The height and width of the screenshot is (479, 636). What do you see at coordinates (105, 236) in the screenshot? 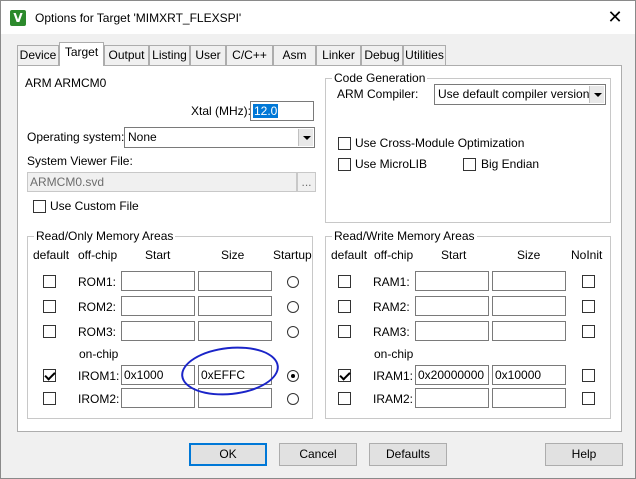
I see `ro-memory-title: Read/Only Memory Areas` at bounding box center [105, 236].